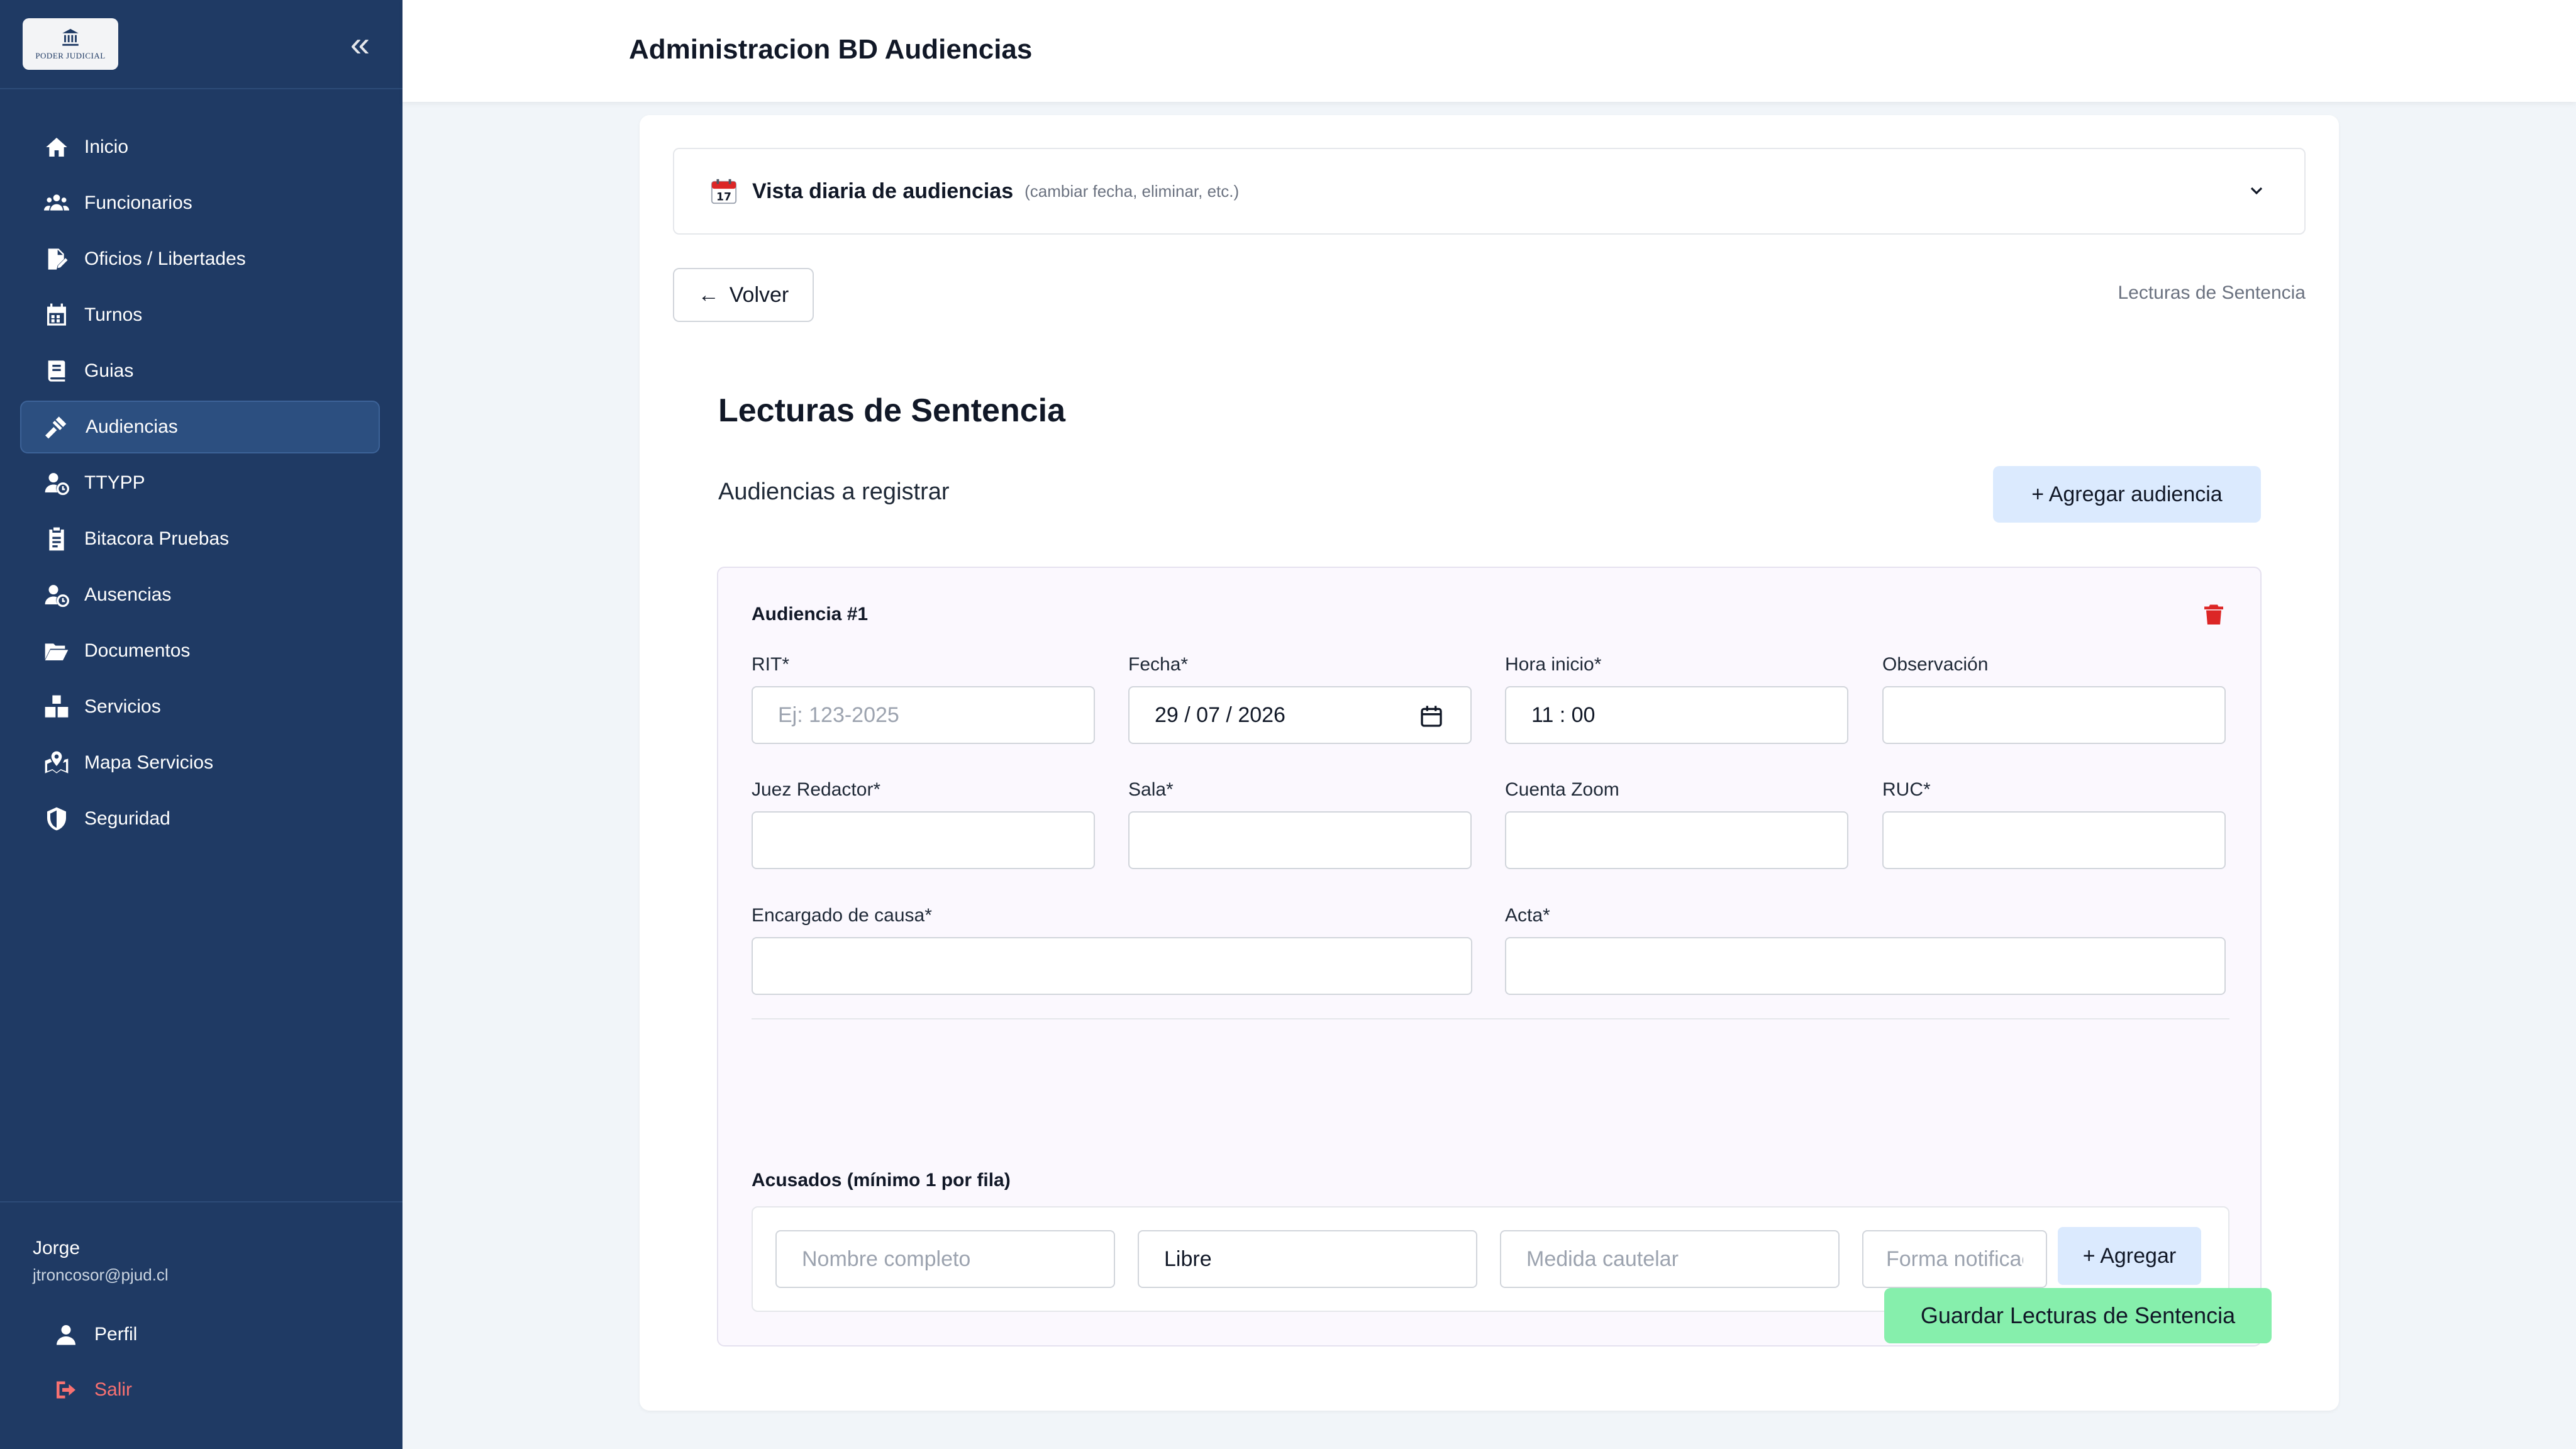  What do you see at coordinates (200, 483) in the screenshot?
I see `sidebar-item-ttypp: TTYPP` at bounding box center [200, 483].